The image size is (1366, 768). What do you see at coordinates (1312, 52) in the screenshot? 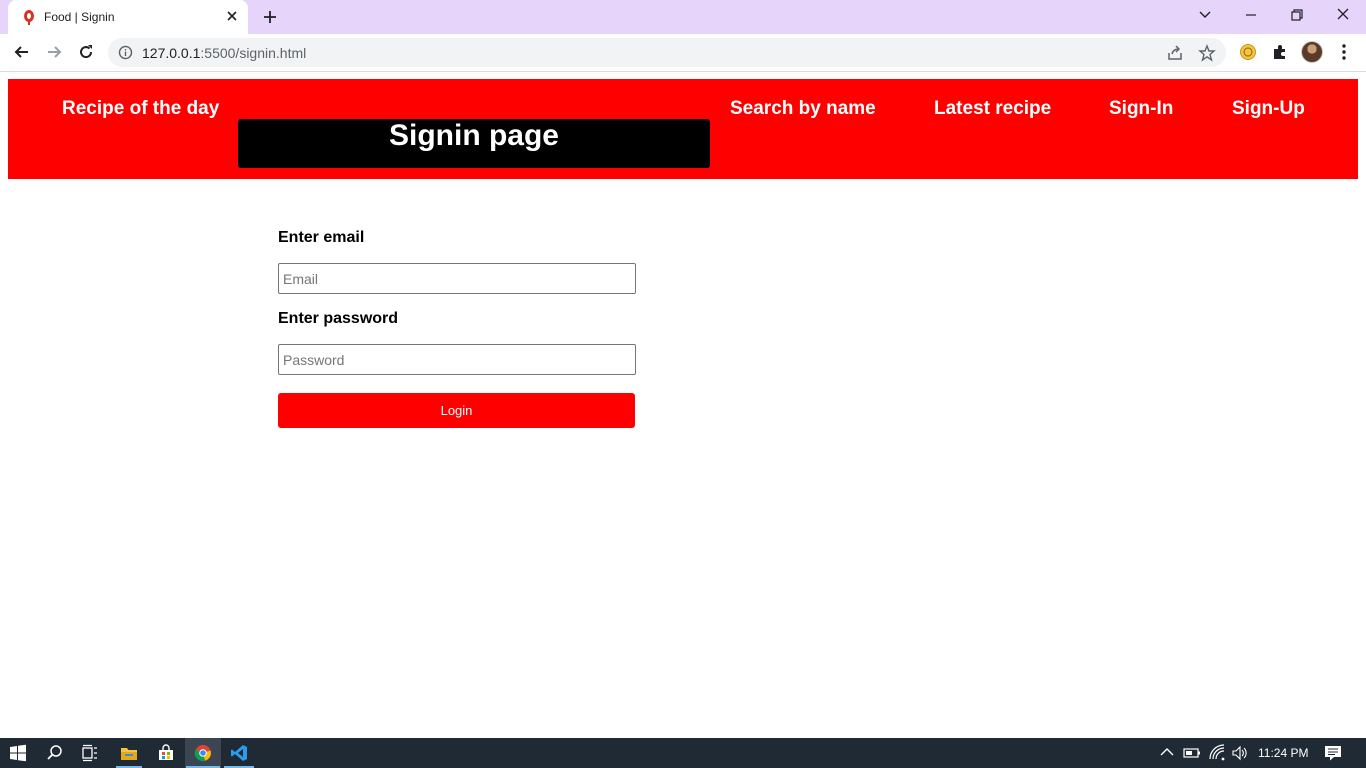
I see `profile-avatar` at bounding box center [1312, 52].